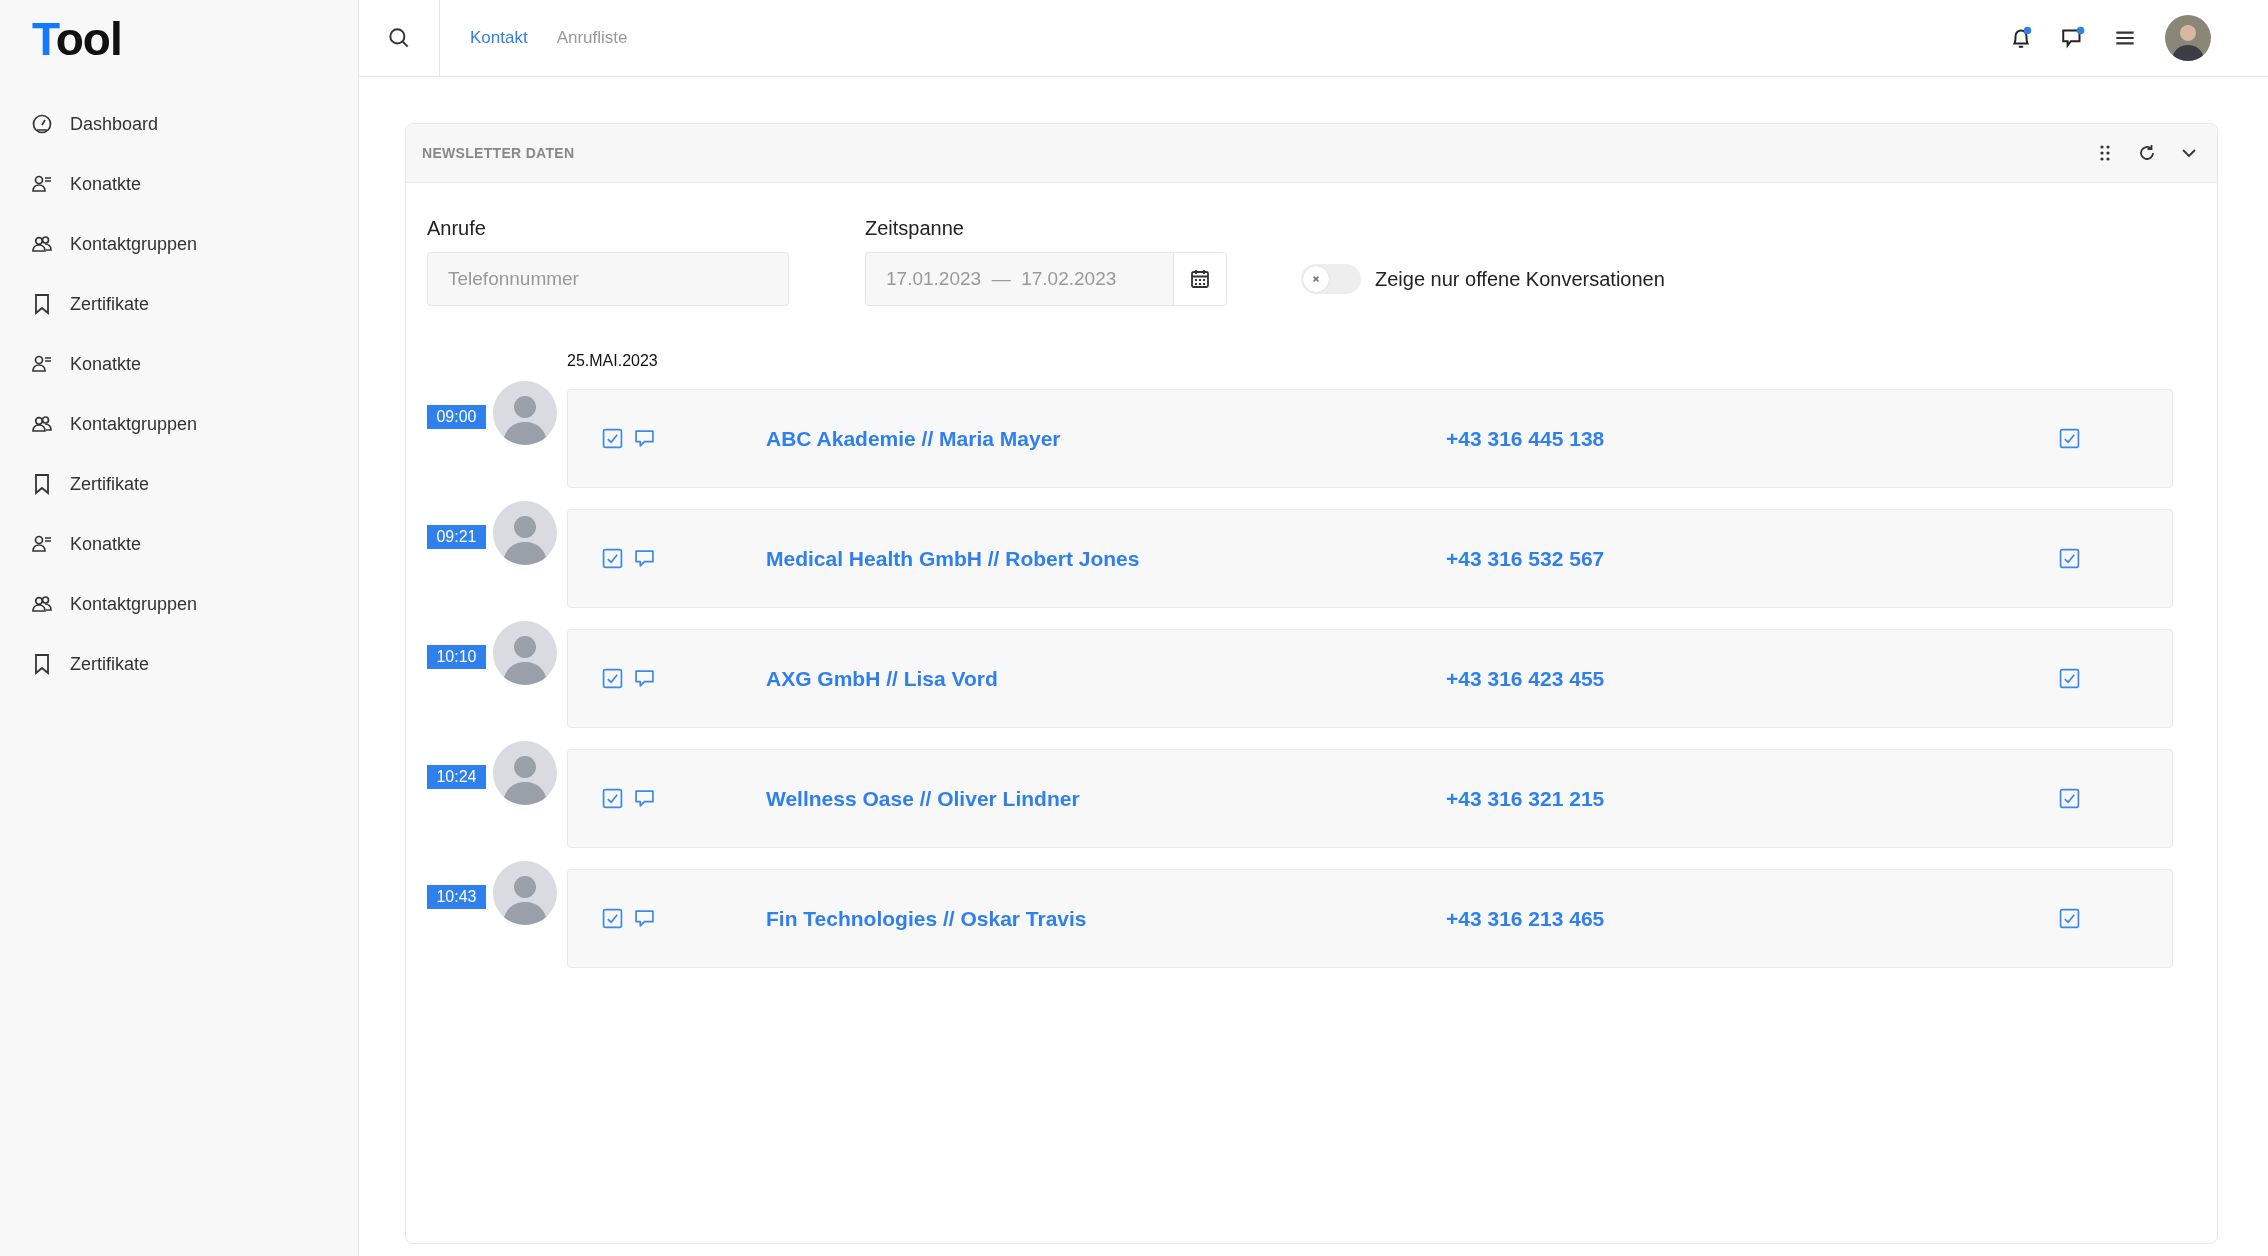  Describe the element at coordinates (456, 417) in the screenshot. I see `time-badge: 09:00` at that location.